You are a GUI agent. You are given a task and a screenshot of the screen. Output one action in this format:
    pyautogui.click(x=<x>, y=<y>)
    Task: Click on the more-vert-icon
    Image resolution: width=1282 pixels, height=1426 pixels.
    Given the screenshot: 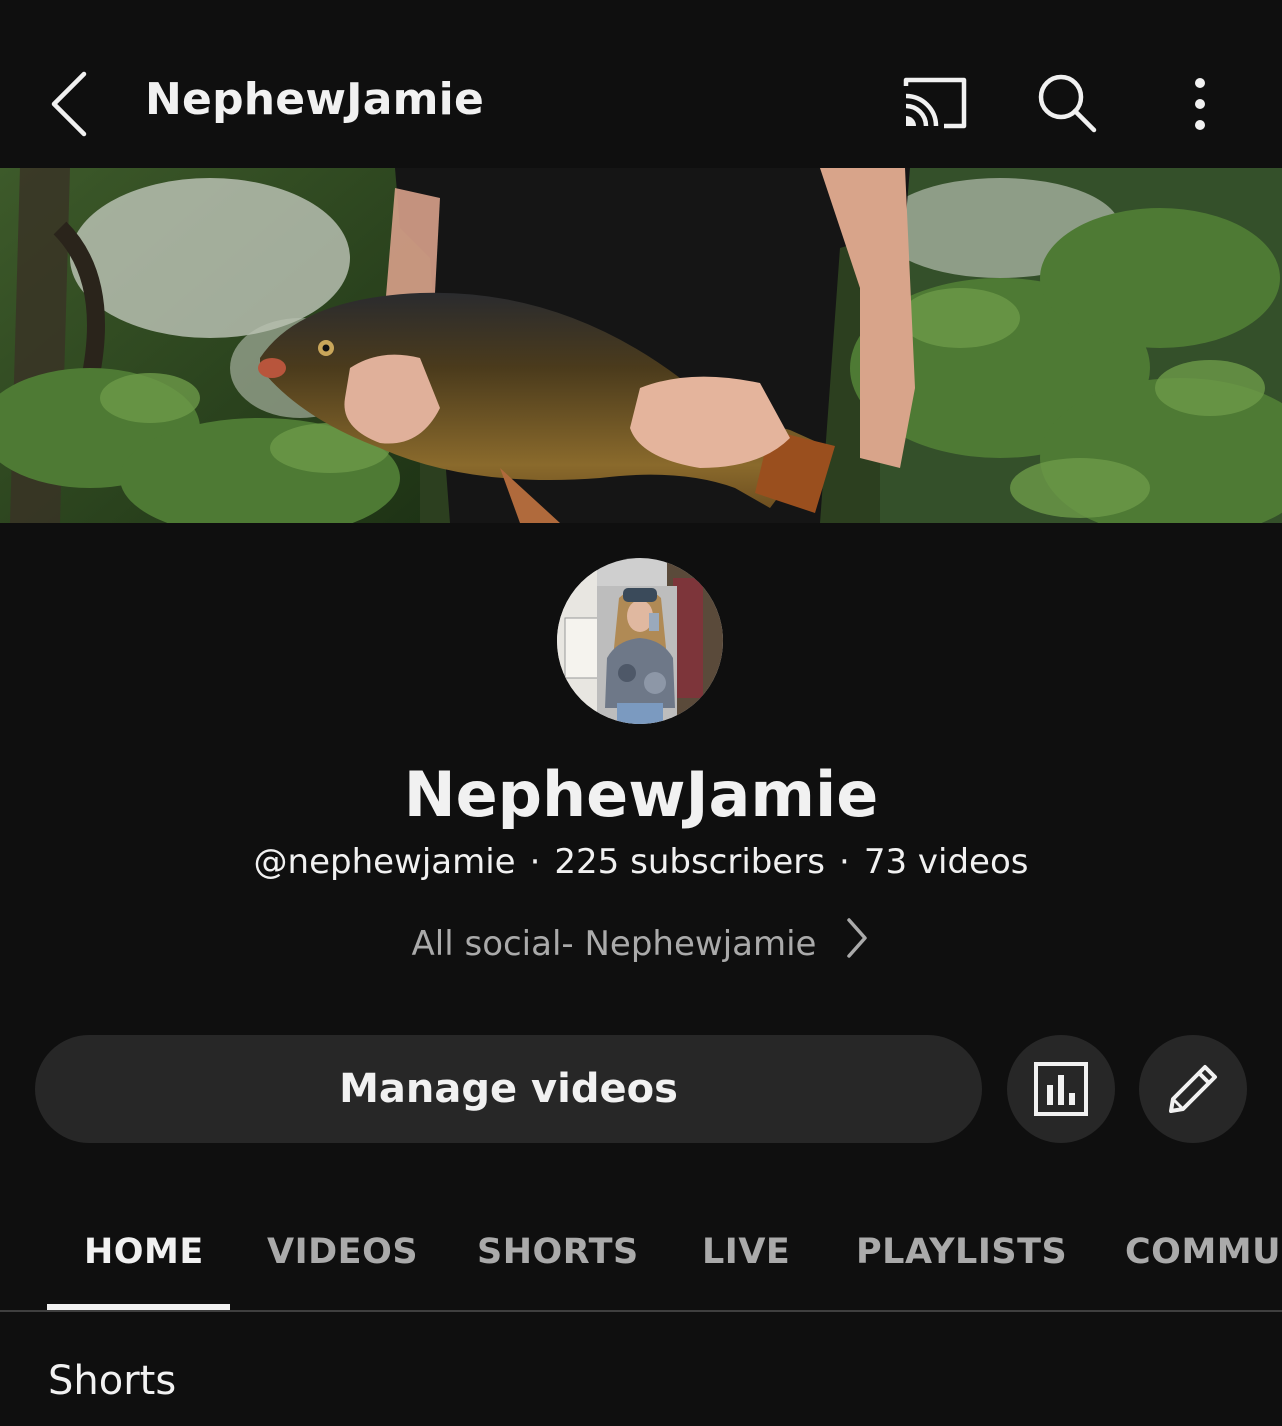 What is the action you would take?
    pyautogui.click(x=1200, y=104)
    